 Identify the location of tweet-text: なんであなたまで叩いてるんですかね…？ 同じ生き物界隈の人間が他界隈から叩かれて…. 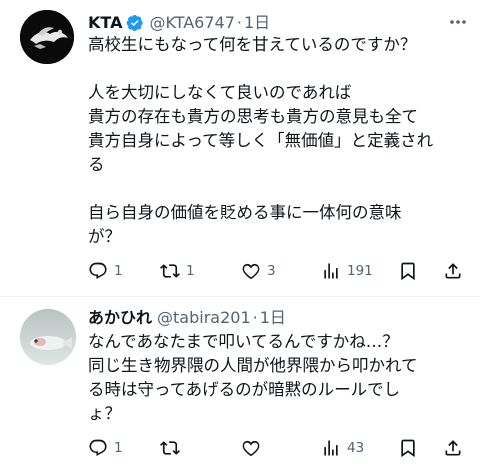
(253, 377).